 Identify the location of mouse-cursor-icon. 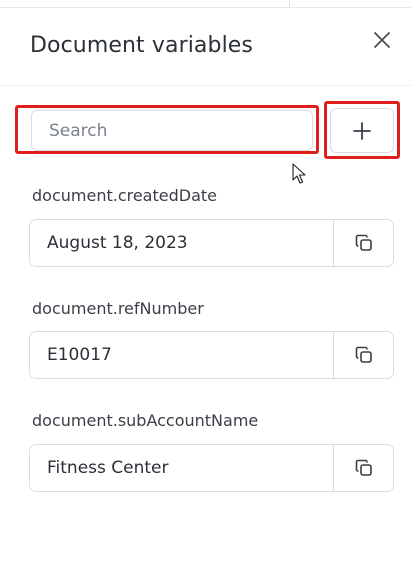
(299, 173).